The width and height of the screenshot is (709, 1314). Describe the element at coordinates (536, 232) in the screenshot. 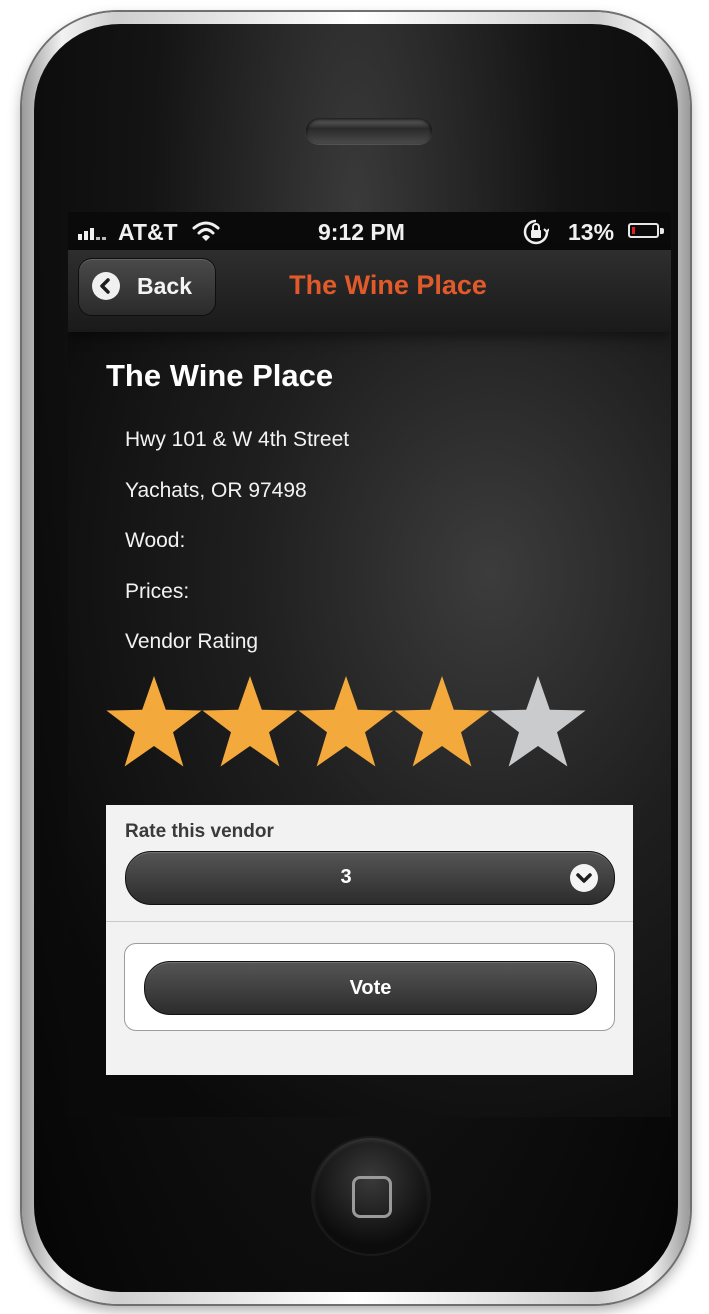

I see `orientation-lock-icon` at that location.